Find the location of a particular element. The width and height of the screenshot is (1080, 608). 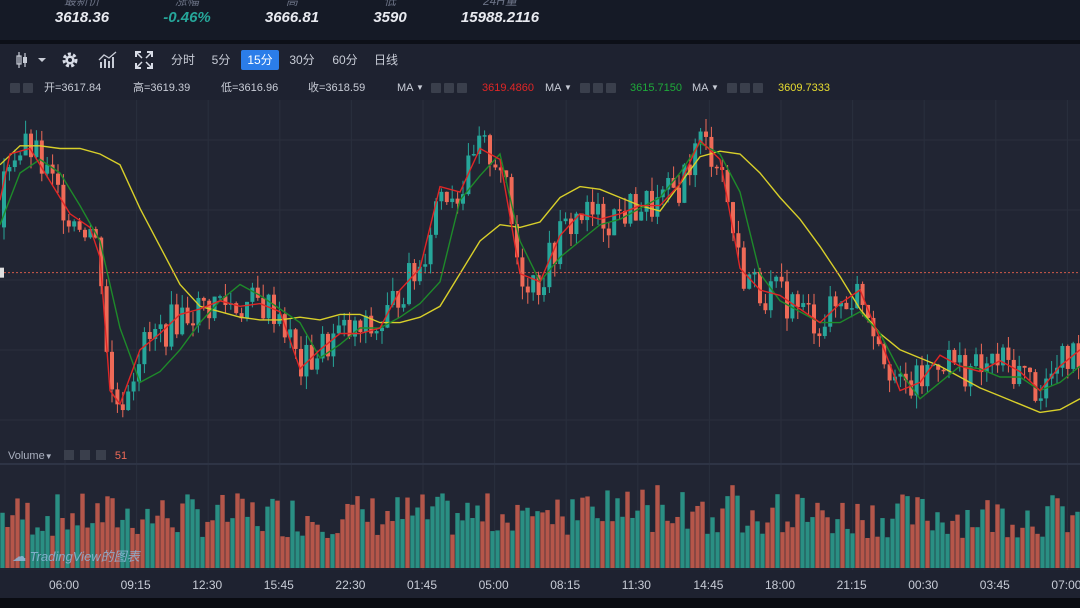

interval-tab-5: 日线 is located at coordinates (386, 60).